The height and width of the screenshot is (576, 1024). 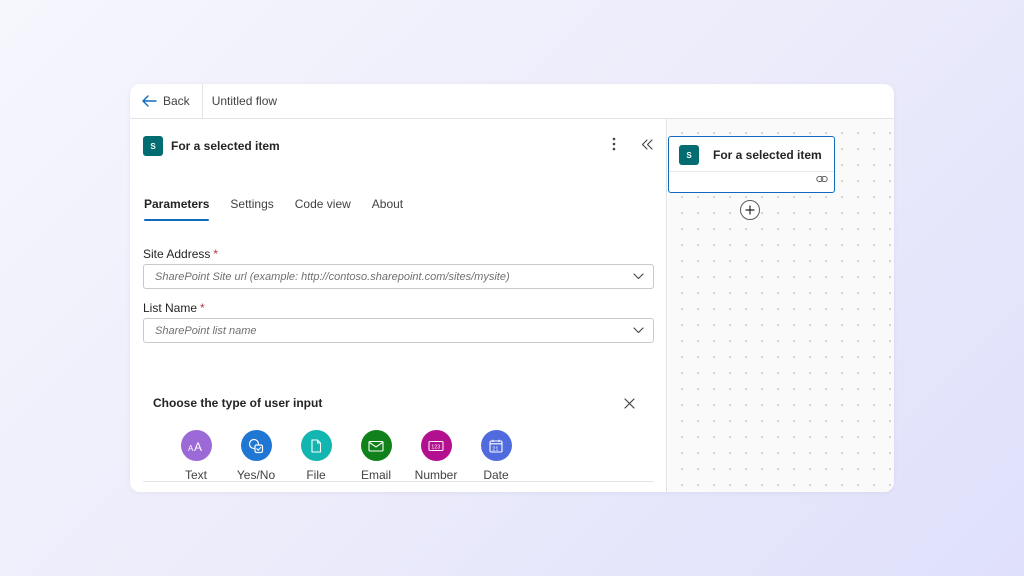 I want to click on input-type-number: 123 Number, so click(x=436, y=456).